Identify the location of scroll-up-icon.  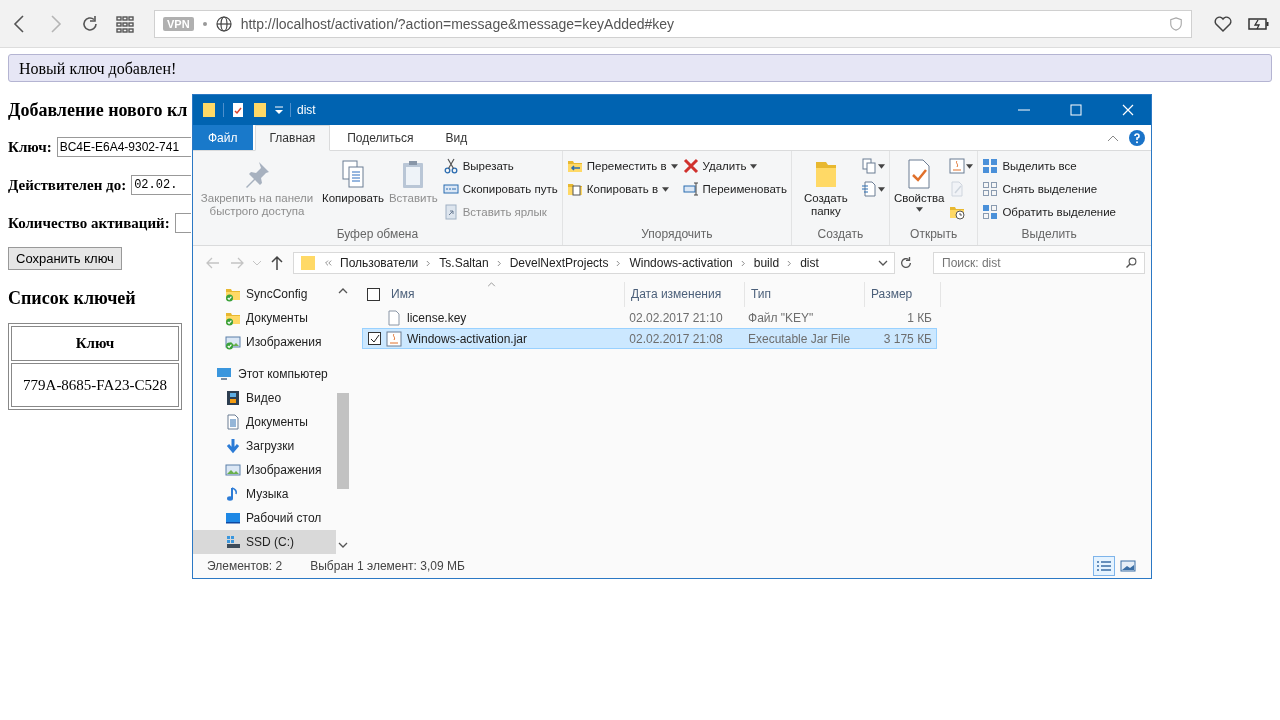
(343, 291).